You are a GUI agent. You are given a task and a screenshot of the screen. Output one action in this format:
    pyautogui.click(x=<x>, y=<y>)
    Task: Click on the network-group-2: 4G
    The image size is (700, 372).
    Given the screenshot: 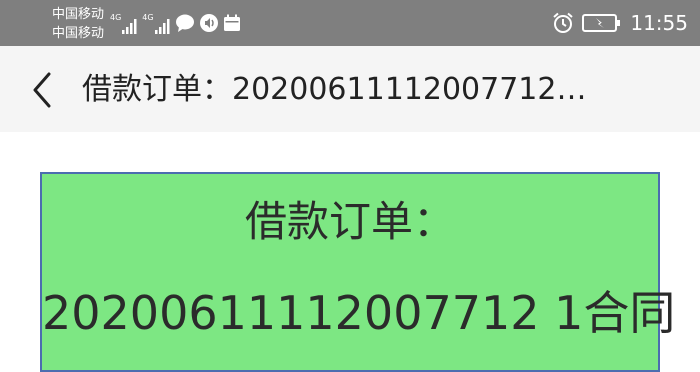 What is the action you would take?
    pyautogui.click(x=156, y=23)
    